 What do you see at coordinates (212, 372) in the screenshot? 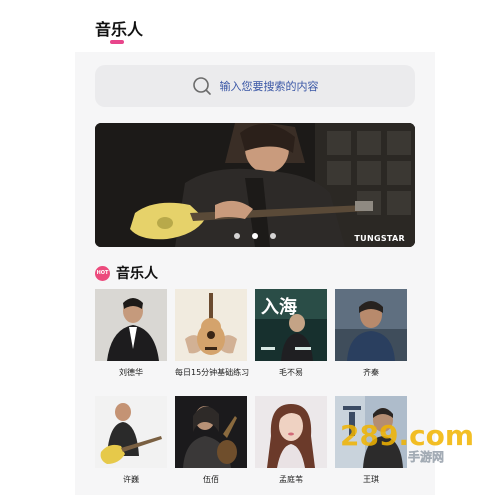
I see `artist-name: 每日15分钟基础练习` at bounding box center [212, 372].